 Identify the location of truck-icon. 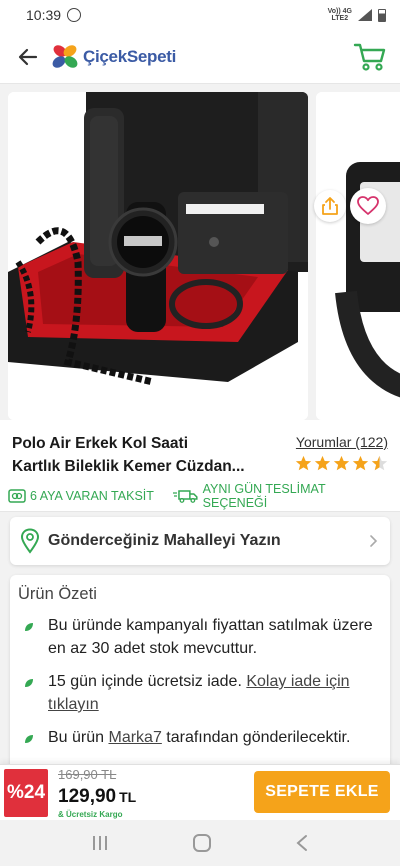
(185, 496).